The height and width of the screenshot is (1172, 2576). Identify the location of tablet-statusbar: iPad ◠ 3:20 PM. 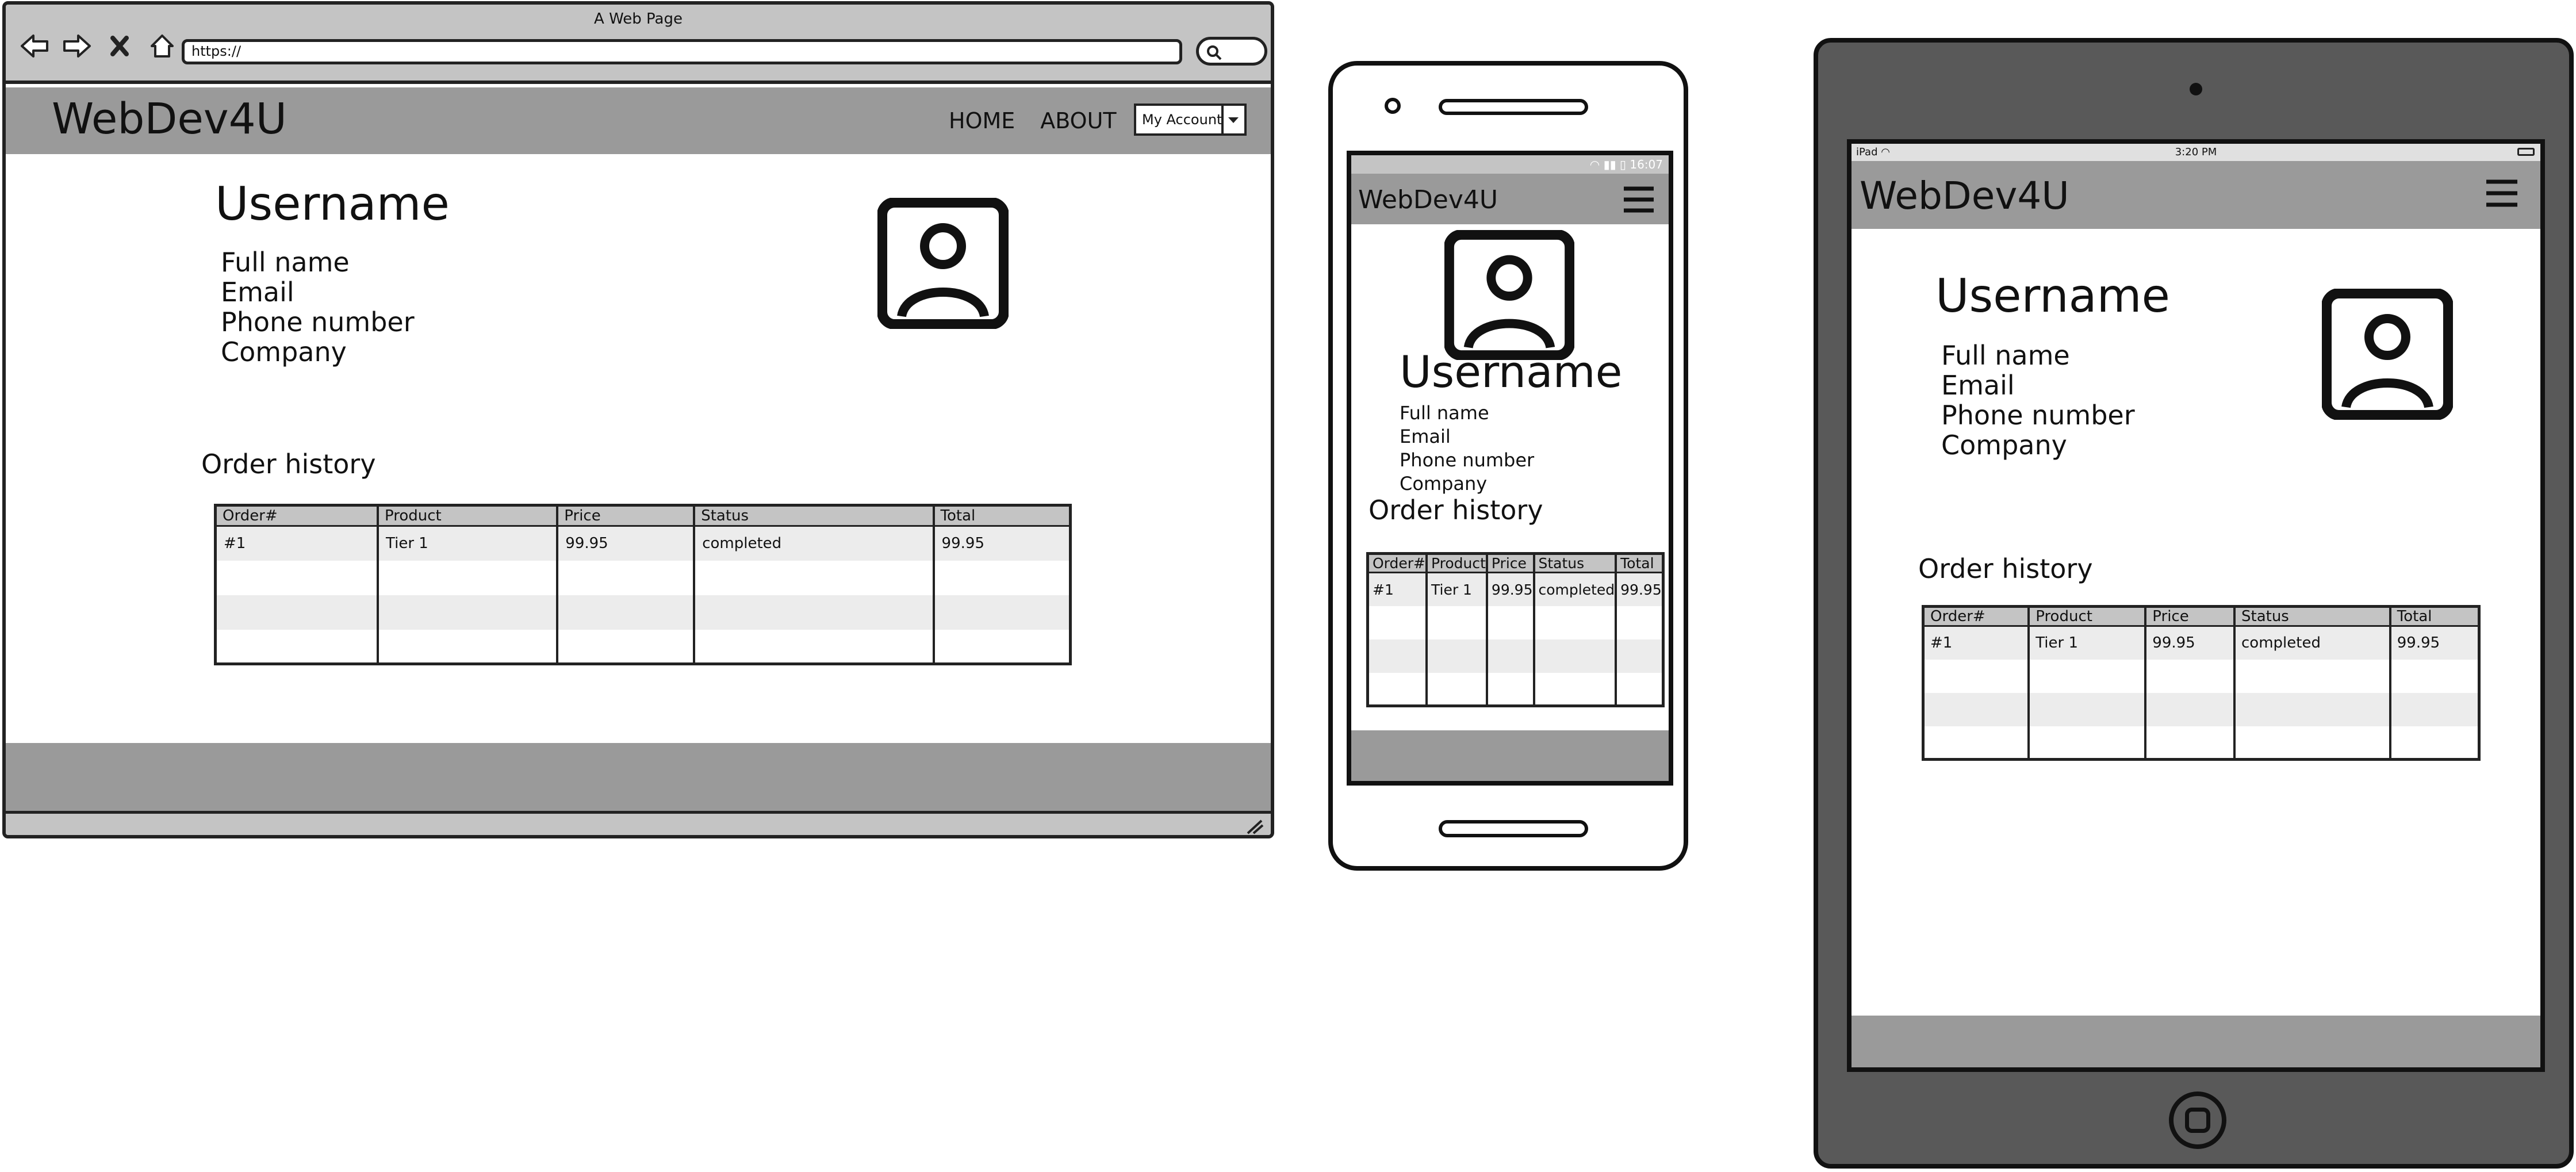
(2195, 152).